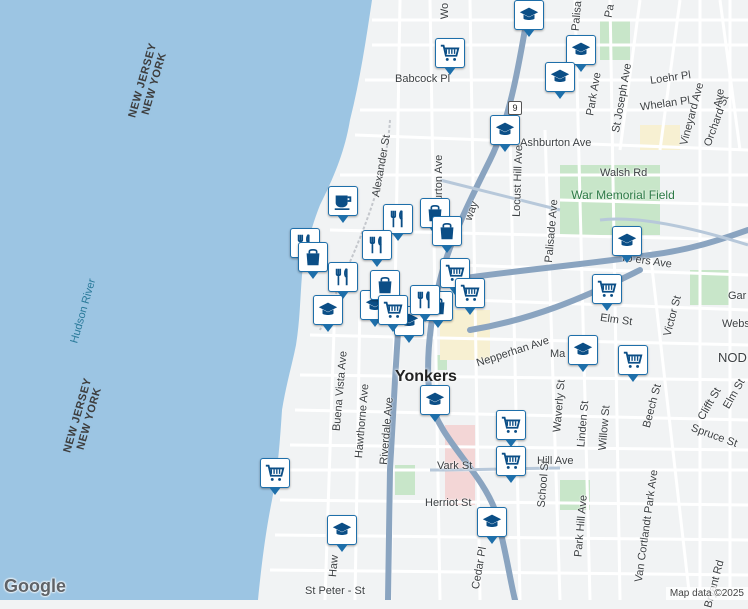 The width and height of the screenshot is (748, 609). What do you see at coordinates (35, 586) in the screenshot?
I see `google-logo: Google` at bounding box center [35, 586].